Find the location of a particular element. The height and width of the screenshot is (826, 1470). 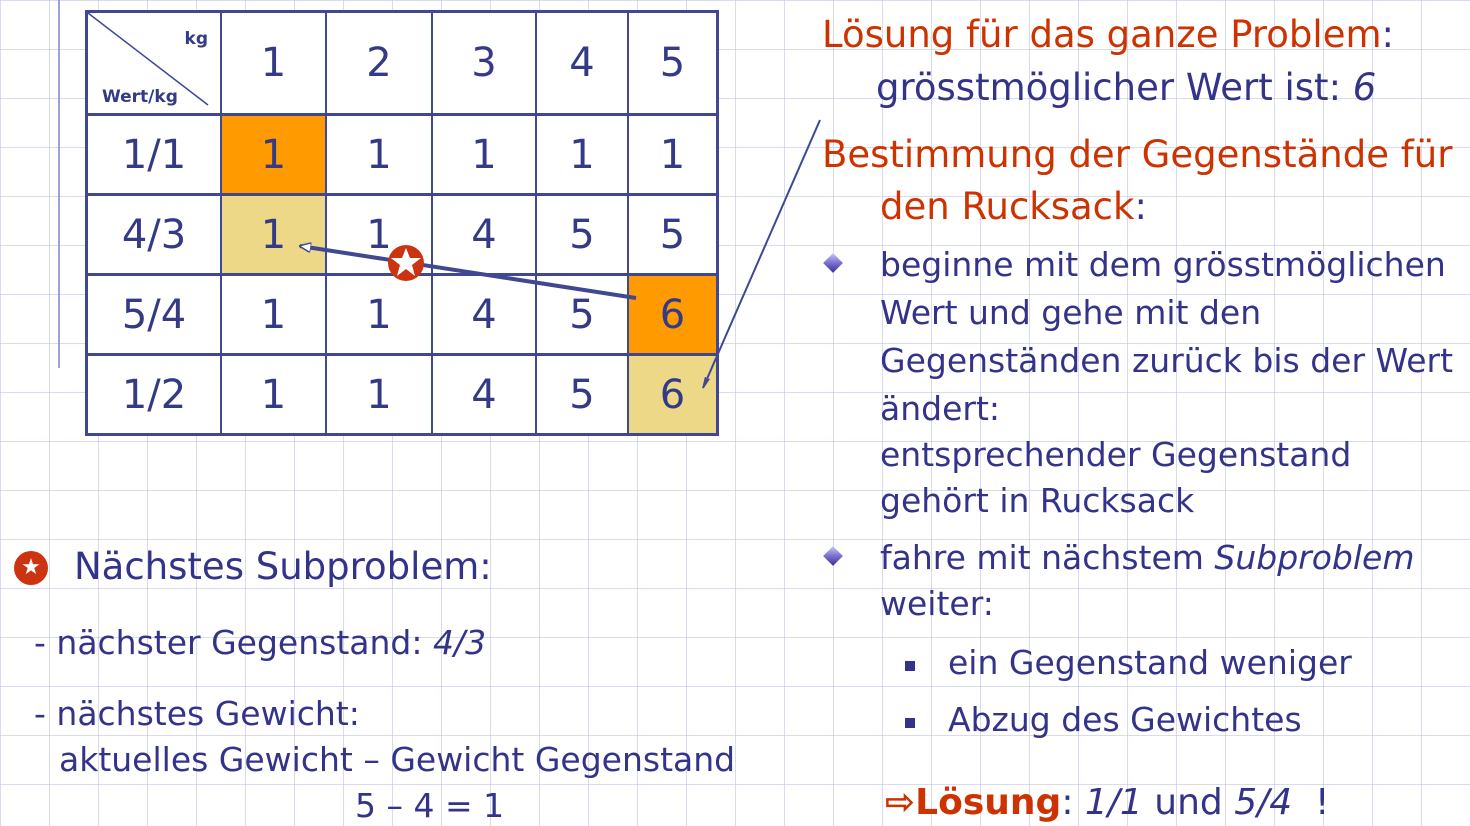

heading-determination: Bestimmung der Gegenstände für is located at coordinates (1137, 154).